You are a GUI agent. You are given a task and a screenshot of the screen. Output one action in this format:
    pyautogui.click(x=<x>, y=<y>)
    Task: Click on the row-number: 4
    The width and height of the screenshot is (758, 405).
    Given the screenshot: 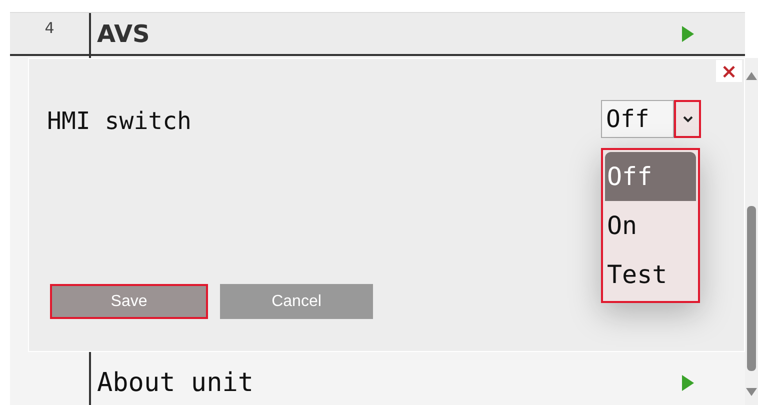 What is the action you would take?
    pyautogui.click(x=49, y=28)
    